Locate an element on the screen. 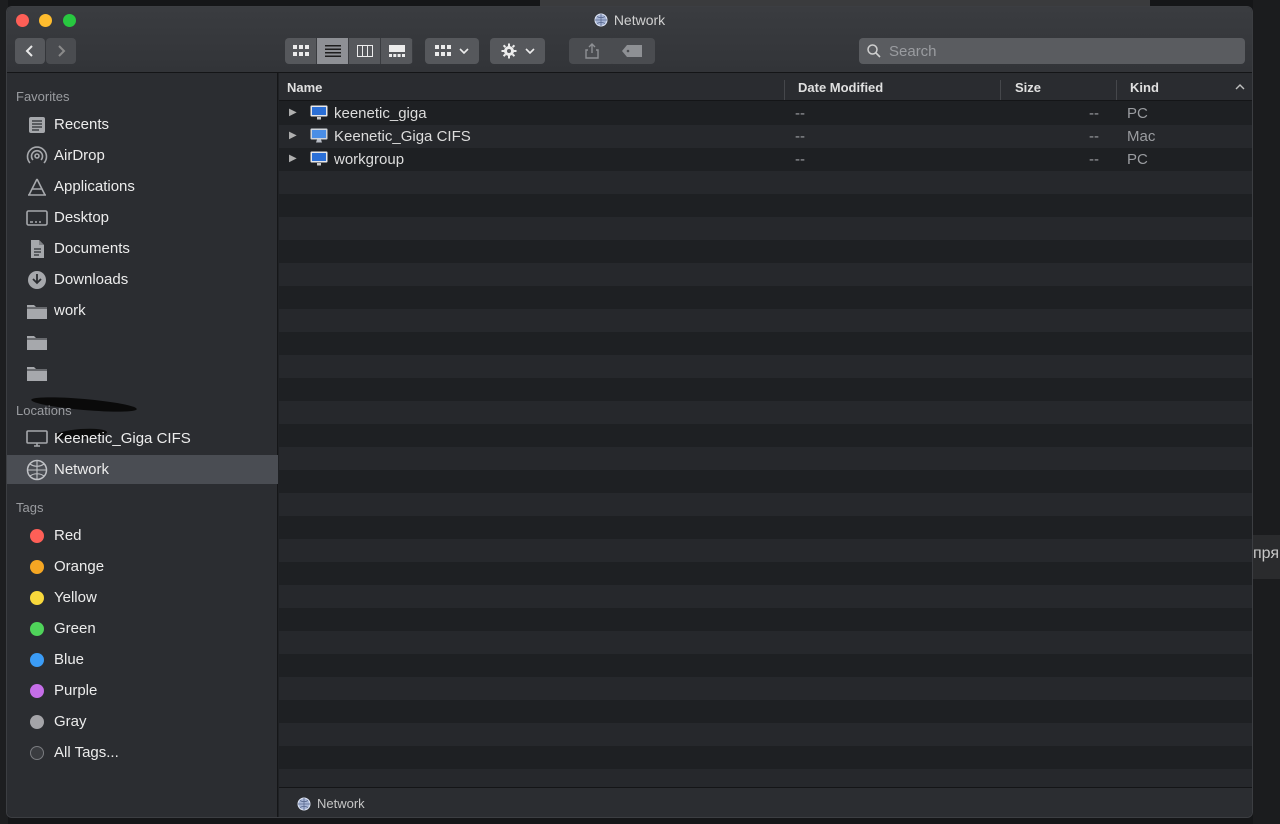 The height and width of the screenshot is (824, 1280). sidebar-item-label: Gray is located at coordinates (70, 721).